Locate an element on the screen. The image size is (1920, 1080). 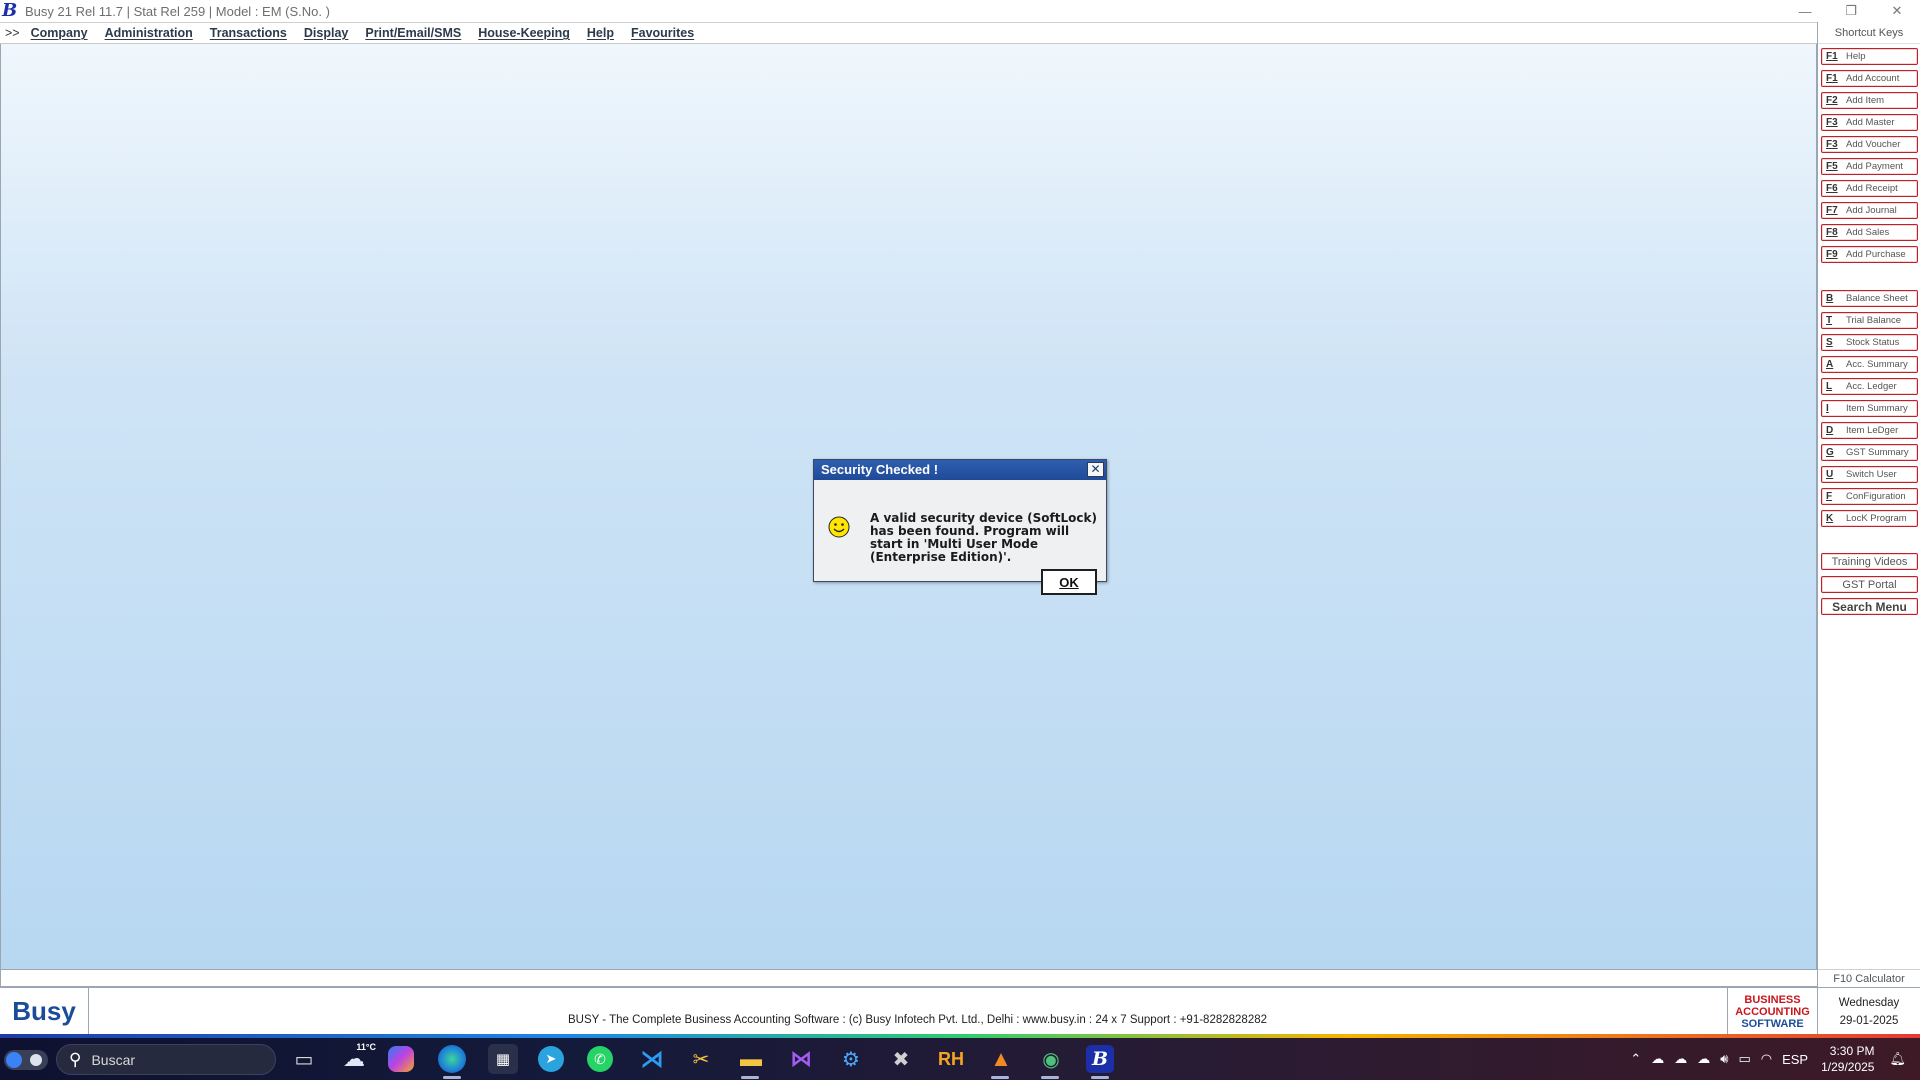
shortcut-add-journal: F7 Add Journal is located at coordinates (1869, 210).